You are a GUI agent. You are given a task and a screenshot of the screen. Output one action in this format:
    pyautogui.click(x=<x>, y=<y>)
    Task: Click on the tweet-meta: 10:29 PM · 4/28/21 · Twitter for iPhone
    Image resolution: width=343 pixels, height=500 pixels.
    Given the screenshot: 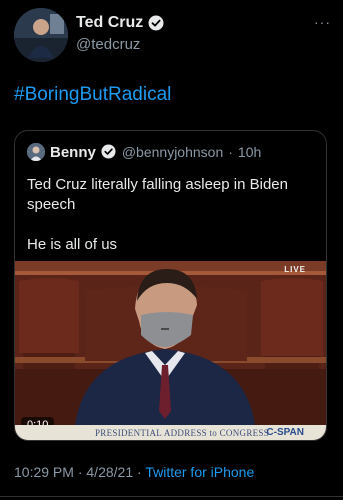 What is the action you would take?
    pyautogui.click(x=134, y=472)
    